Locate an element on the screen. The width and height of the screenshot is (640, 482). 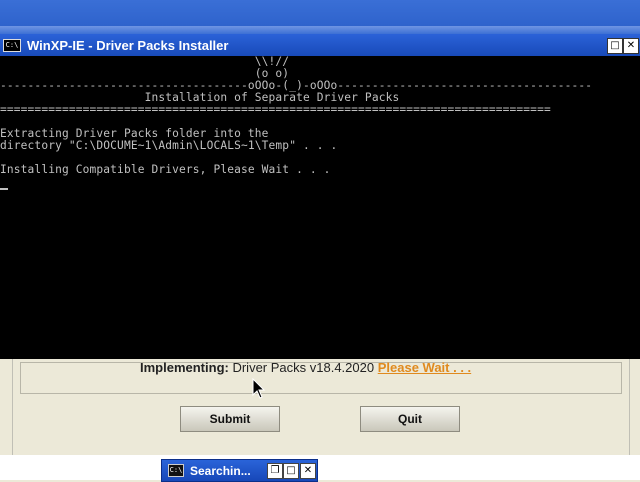
quit-button: Quit is located at coordinates (410, 419).